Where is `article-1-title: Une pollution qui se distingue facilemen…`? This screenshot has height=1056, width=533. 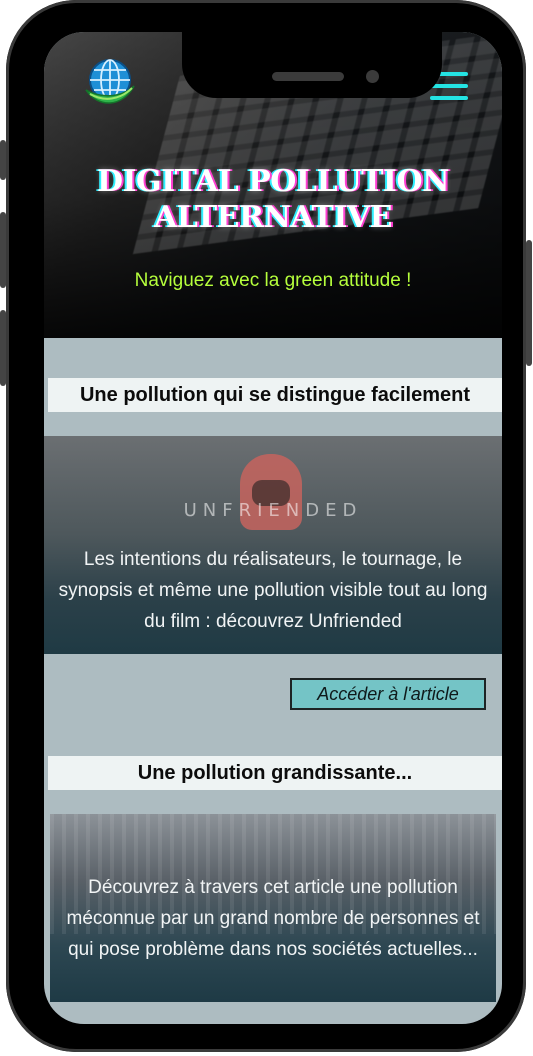
article-1-title: Une pollution qui se distingue facilemen… is located at coordinates (275, 395).